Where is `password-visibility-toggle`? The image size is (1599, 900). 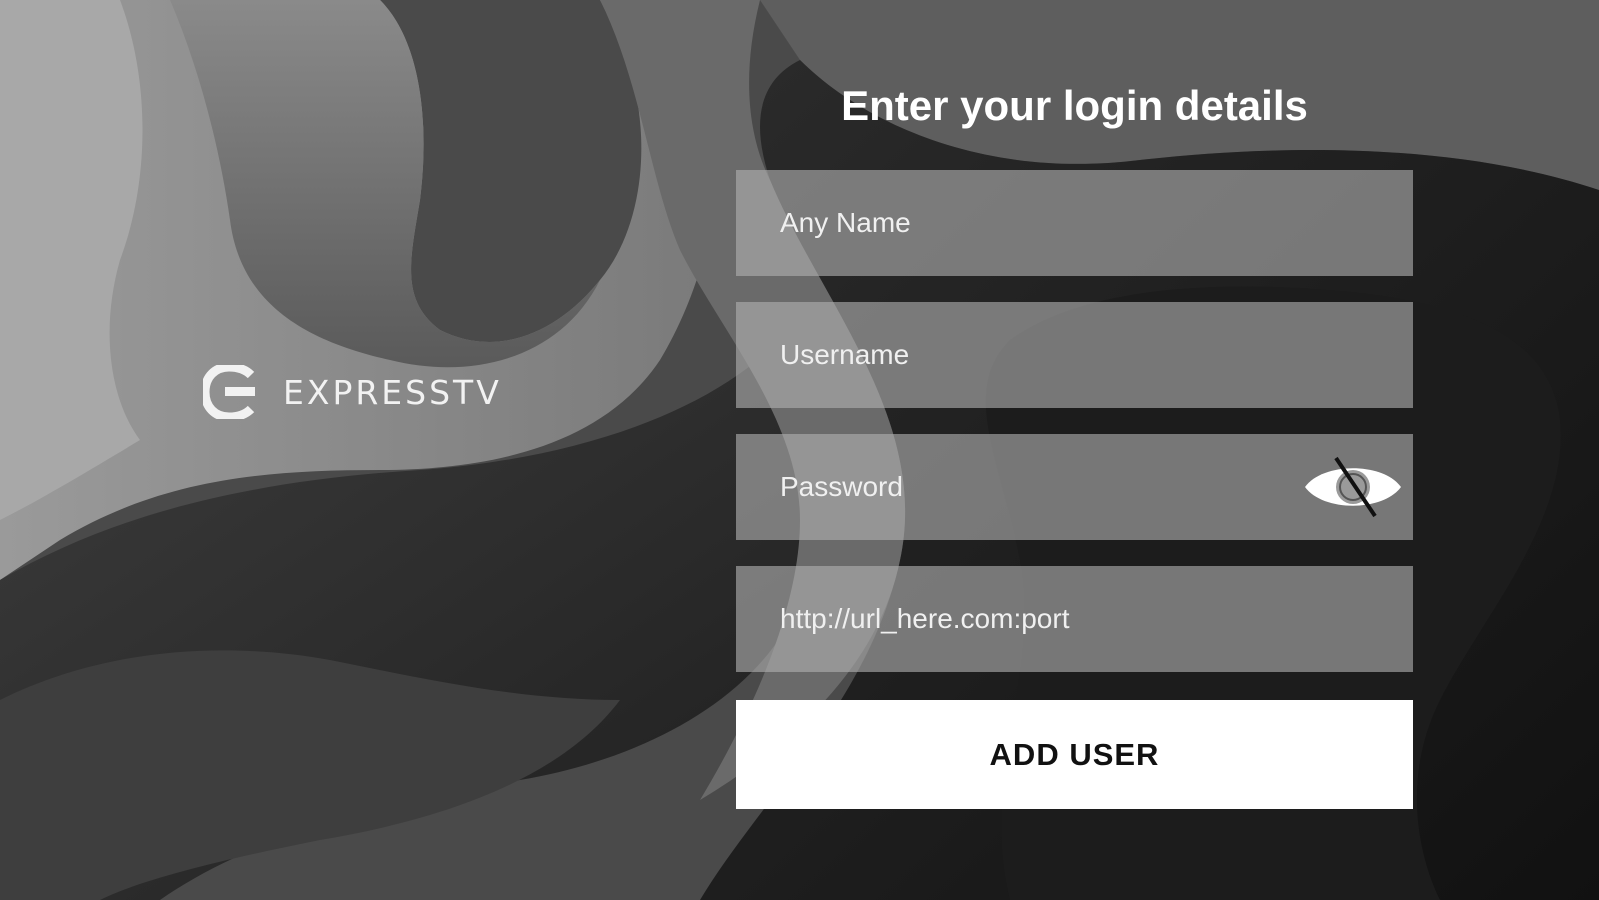
password-visibility-toggle is located at coordinates (1353, 487).